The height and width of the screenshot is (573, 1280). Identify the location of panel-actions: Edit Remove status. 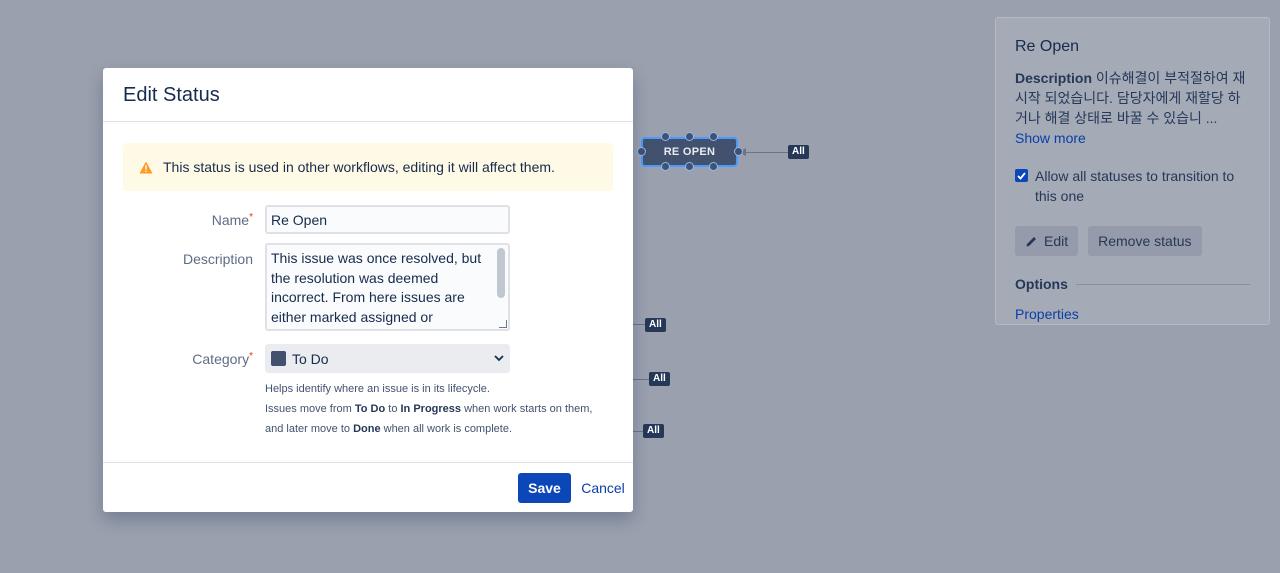
(1132, 241).